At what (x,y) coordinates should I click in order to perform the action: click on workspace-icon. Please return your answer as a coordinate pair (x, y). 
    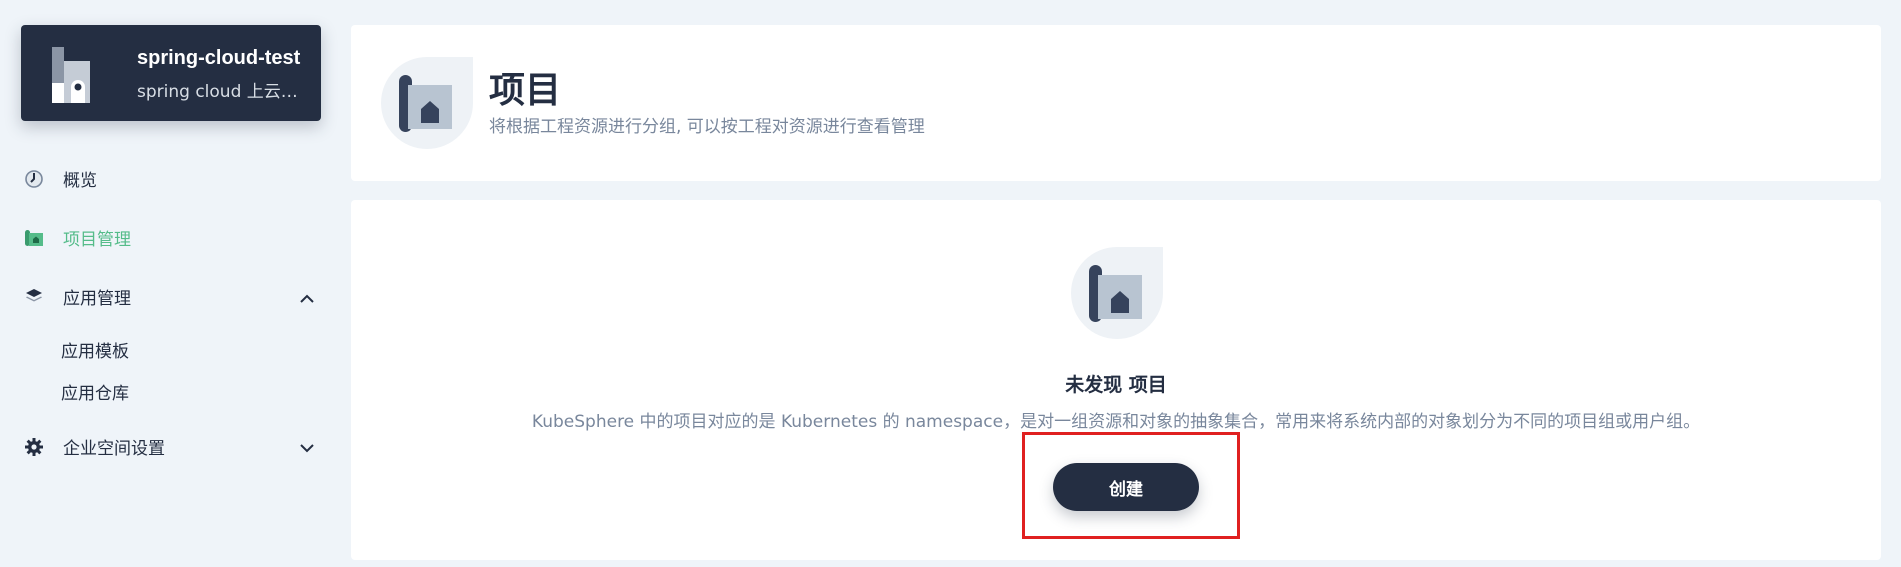
    Looking at the image, I should click on (71, 75).